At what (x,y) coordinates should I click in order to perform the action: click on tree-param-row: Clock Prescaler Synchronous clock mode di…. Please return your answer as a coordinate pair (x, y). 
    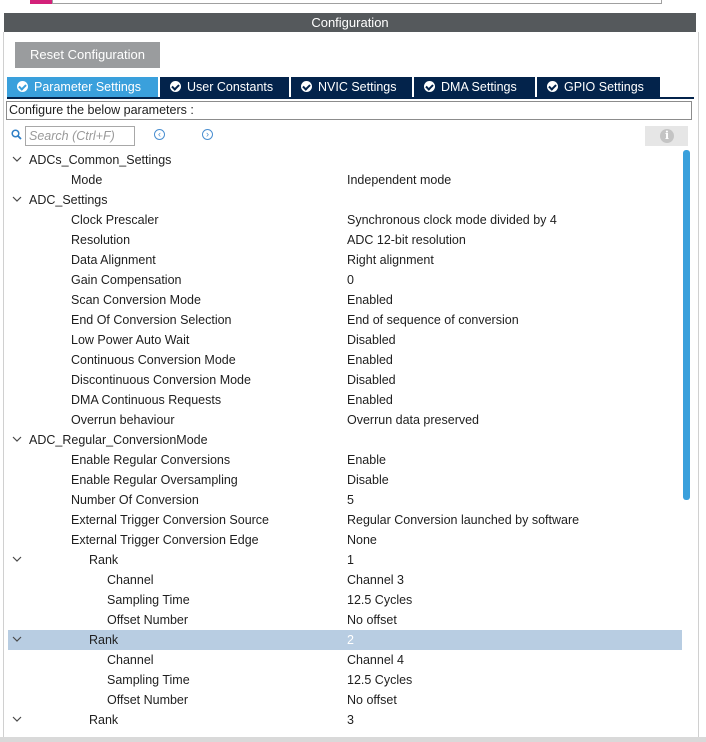
    Looking at the image, I should click on (345, 220).